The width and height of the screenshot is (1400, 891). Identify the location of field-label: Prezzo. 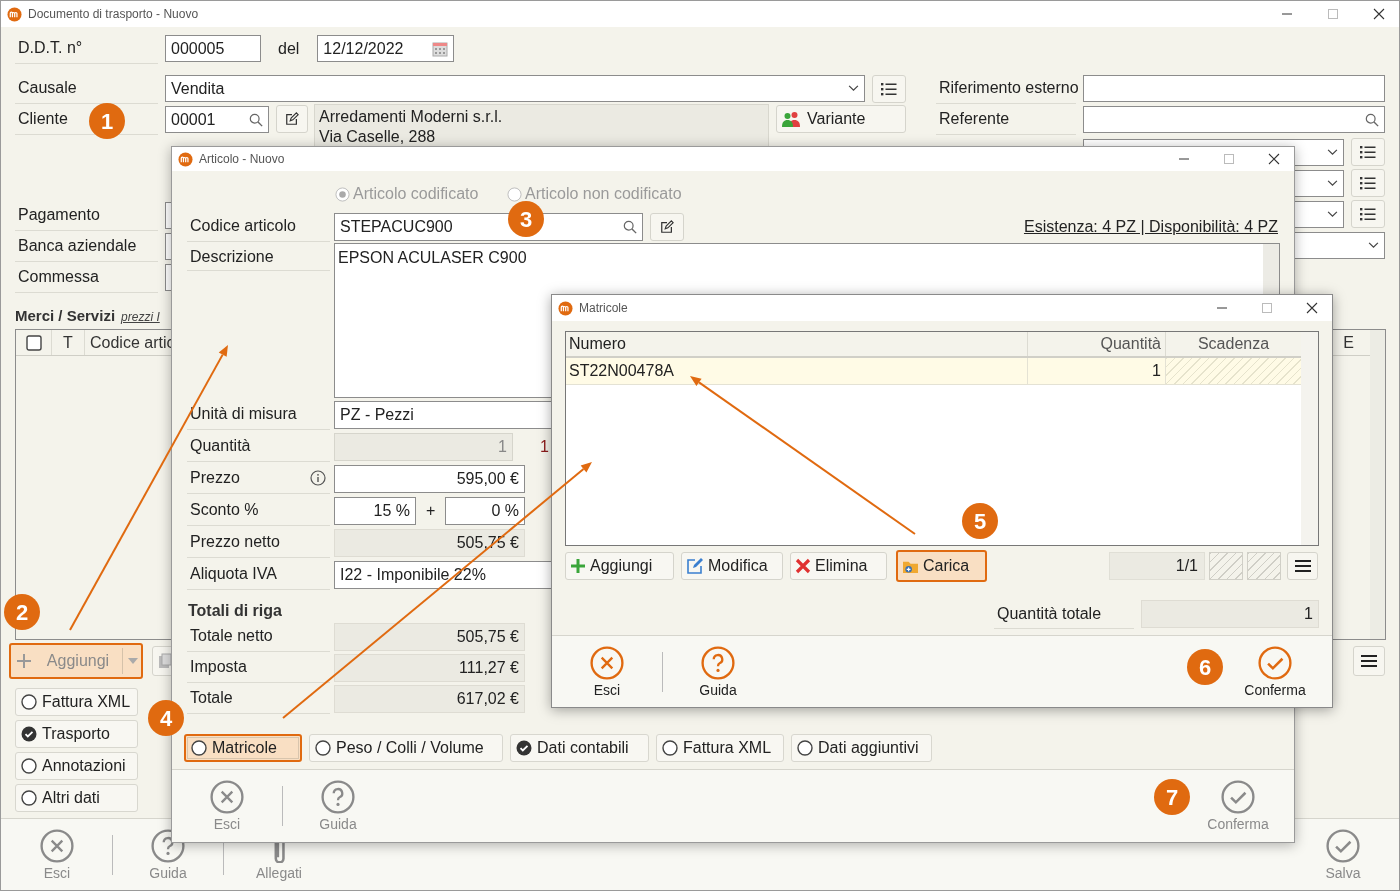
(215, 478).